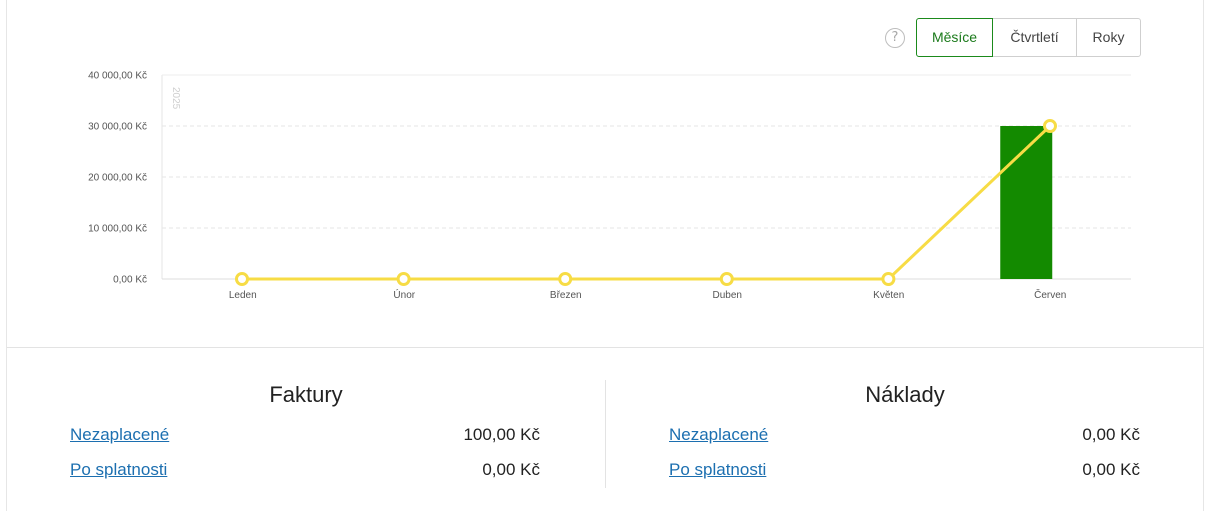 The width and height of the screenshot is (1218, 511). What do you see at coordinates (717, 470) in the screenshot?
I see `costs-overdue-link: Po splatnosti` at bounding box center [717, 470].